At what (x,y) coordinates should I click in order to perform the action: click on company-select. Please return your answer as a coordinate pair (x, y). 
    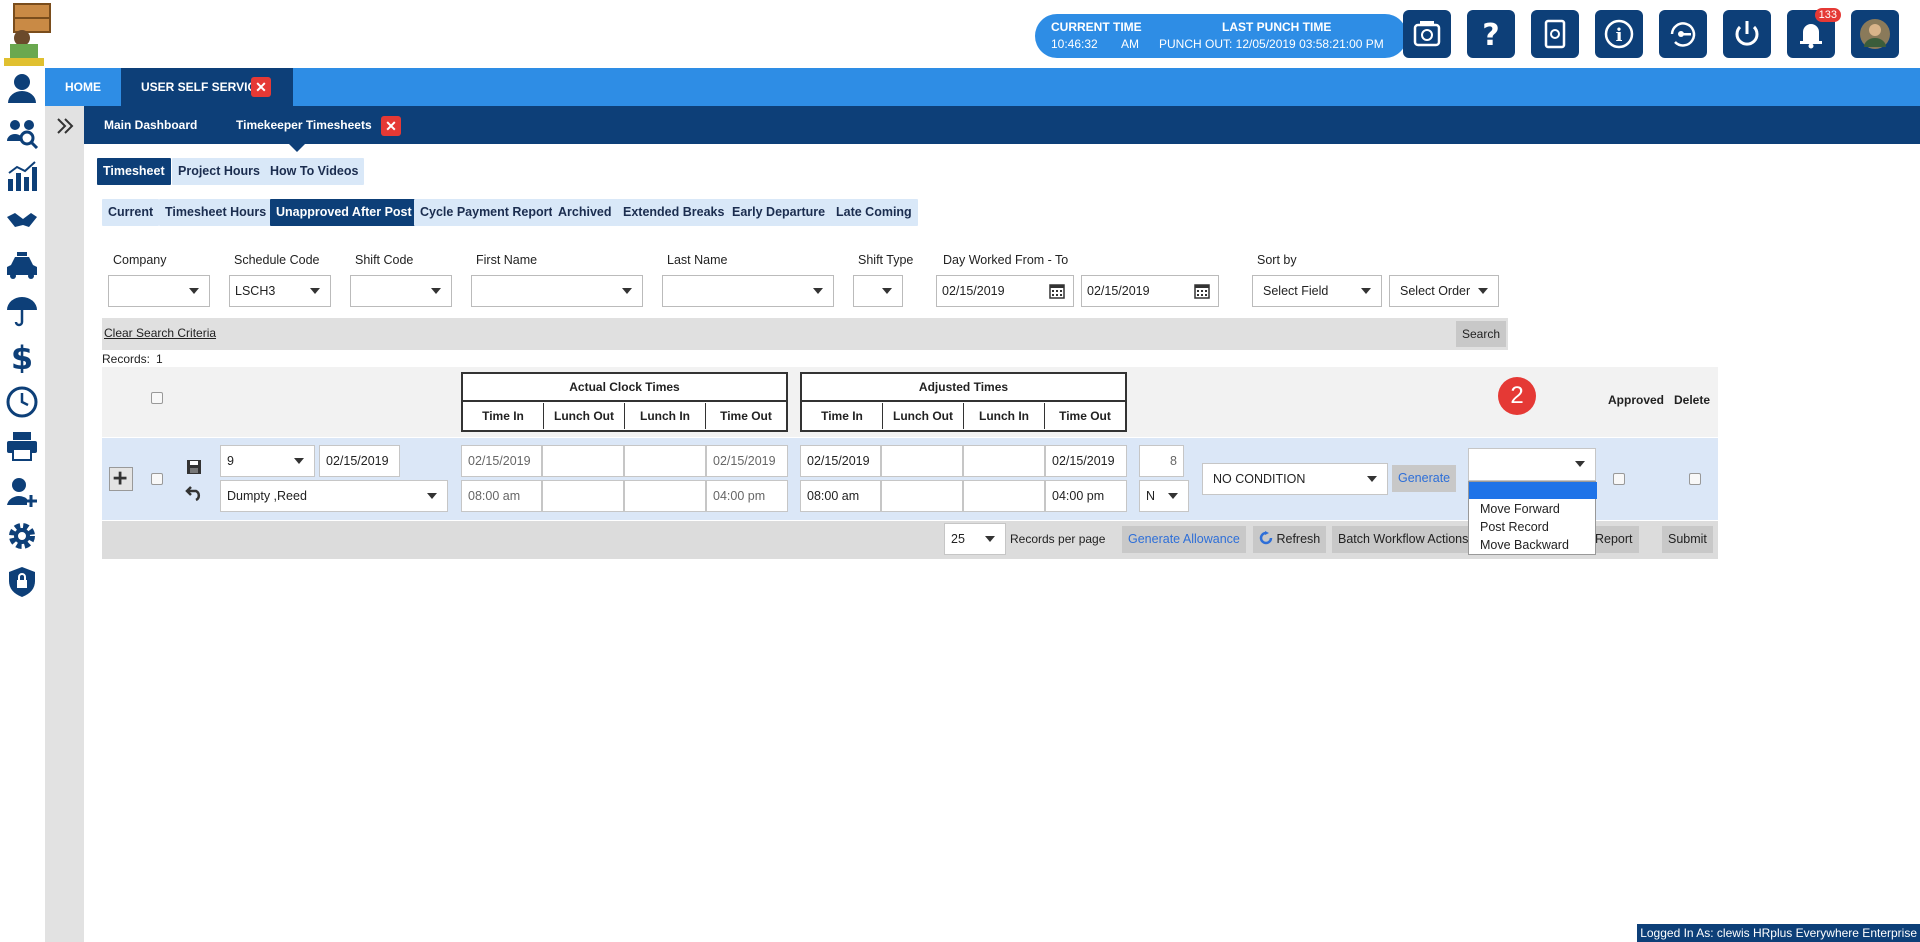
    Looking at the image, I should click on (159, 291).